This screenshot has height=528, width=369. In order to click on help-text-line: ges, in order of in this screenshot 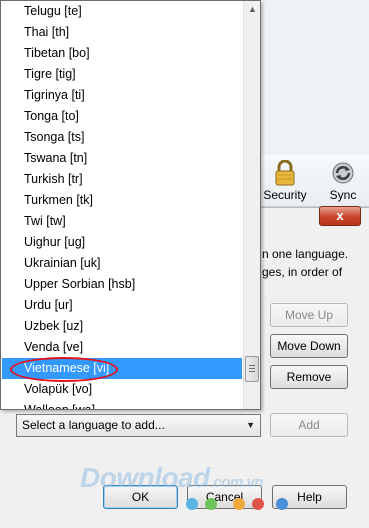, I will do `click(302, 272)`.